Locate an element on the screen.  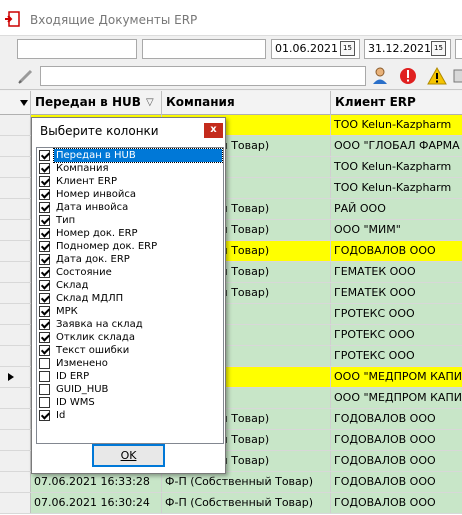
column-option: Компания is located at coordinates (130, 168).